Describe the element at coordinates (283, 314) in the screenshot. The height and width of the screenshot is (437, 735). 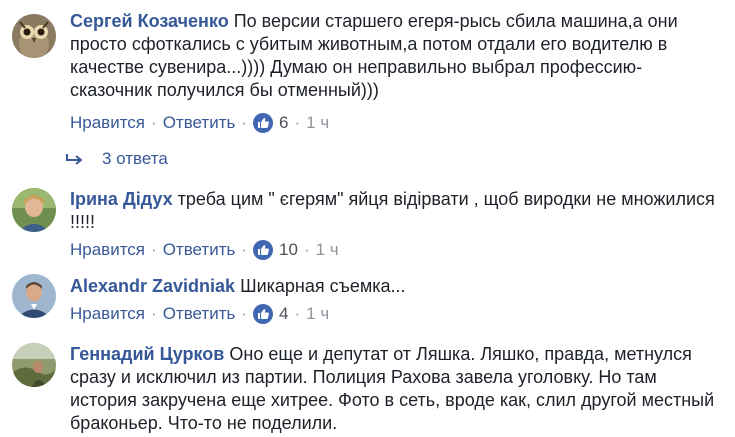
I see `like-count: 4` at that location.